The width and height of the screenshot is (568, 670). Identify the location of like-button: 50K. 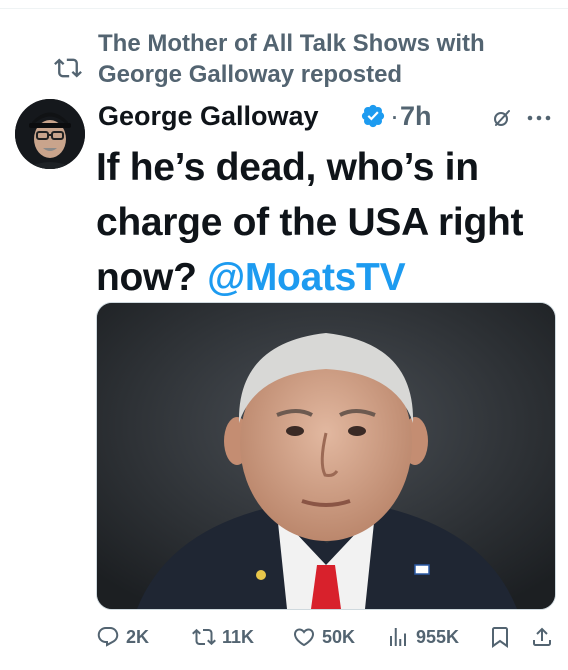
(323, 637).